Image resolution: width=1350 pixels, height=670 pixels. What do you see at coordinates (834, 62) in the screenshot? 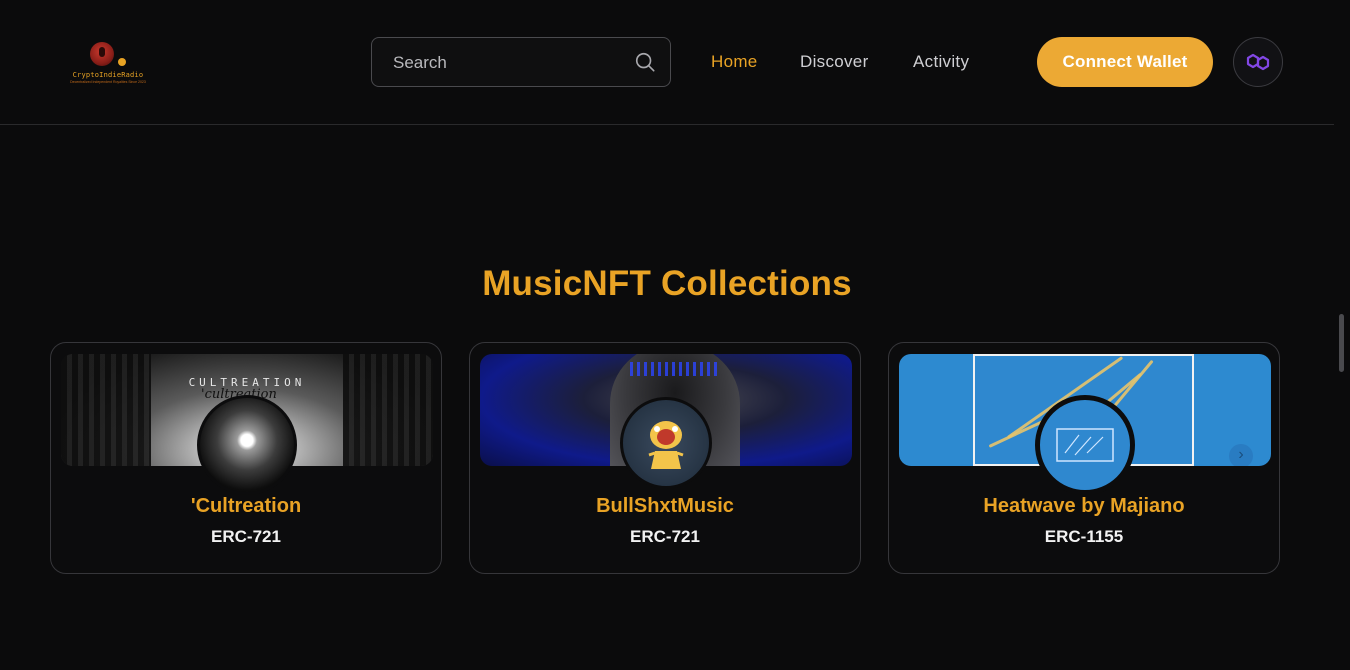
I see `nav-discover: Discover` at bounding box center [834, 62].